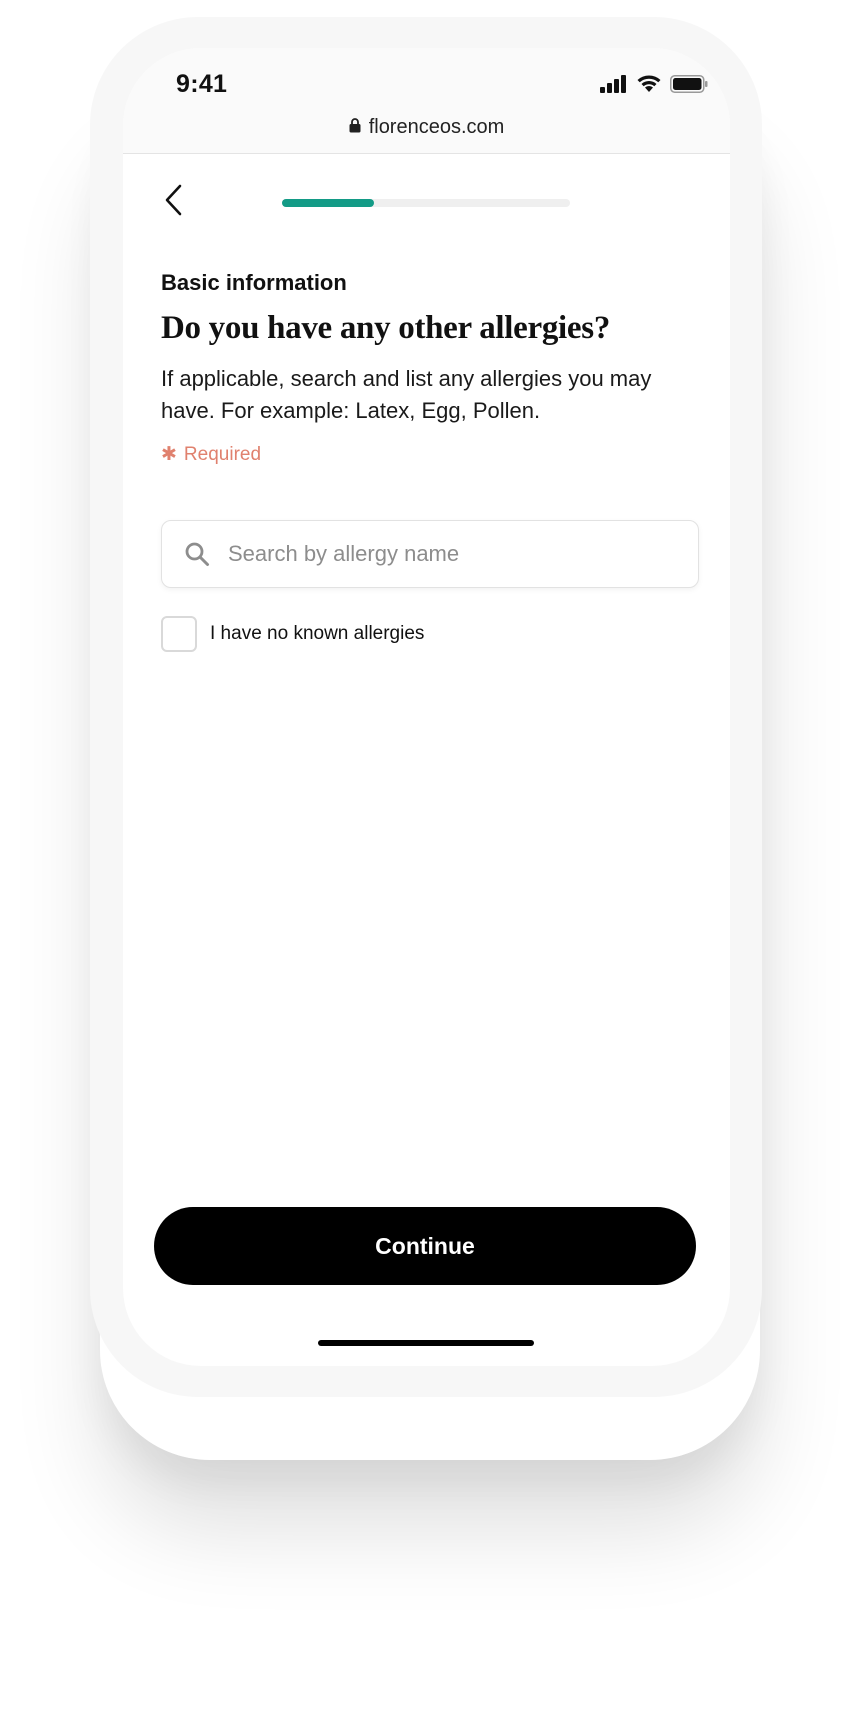 The image size is (852, 1712). I want to click on battery-icon, so click(689, 86).